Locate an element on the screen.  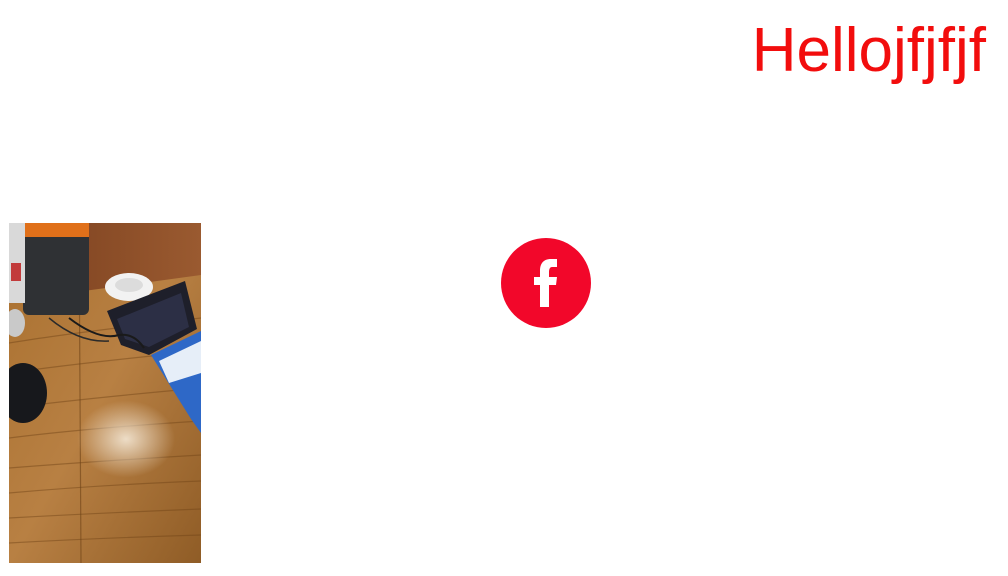
facebook-icon is located at coordinates (545, 283).